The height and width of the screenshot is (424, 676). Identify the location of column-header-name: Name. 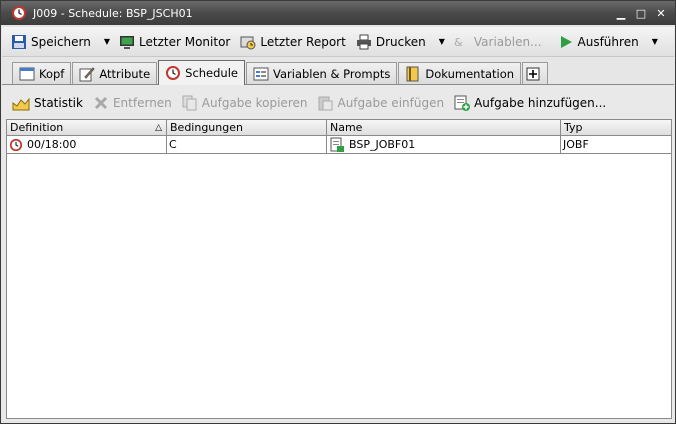
(444, 127).